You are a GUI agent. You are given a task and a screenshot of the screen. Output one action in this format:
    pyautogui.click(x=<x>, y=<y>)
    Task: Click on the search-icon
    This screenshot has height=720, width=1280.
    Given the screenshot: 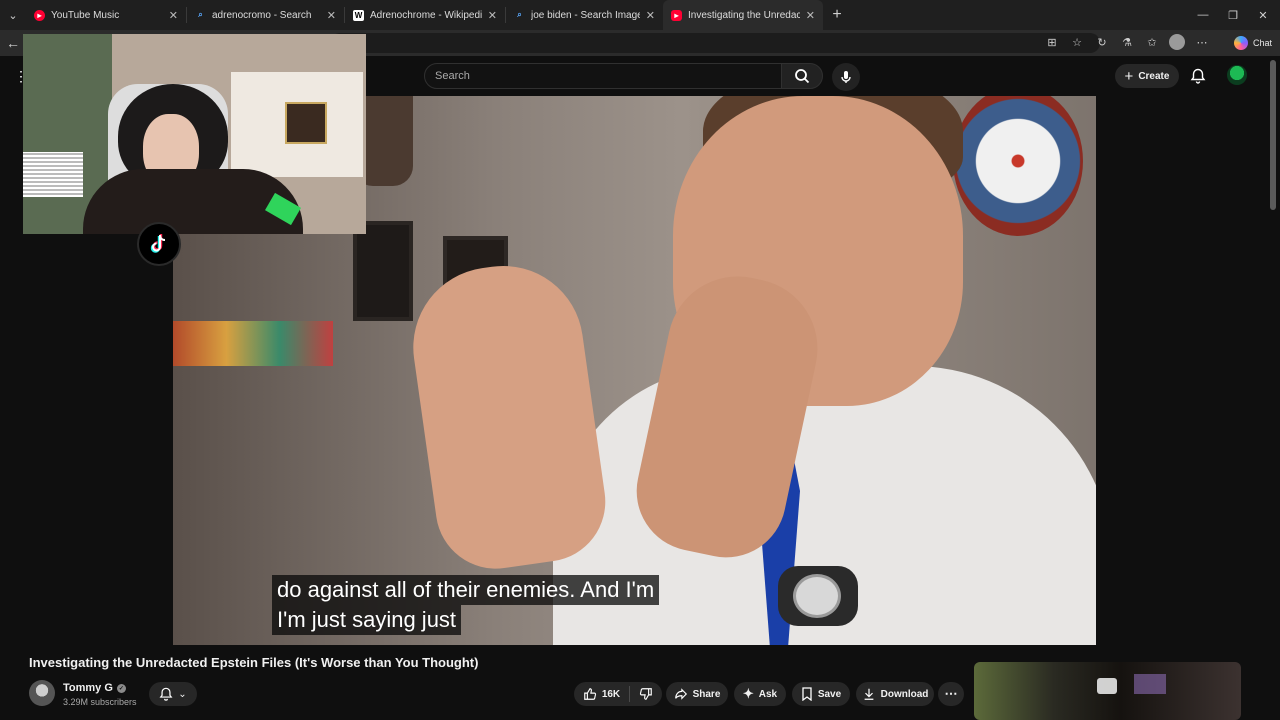 What is the action you would take?
    pyautogui.click(x=802, y=76)
    